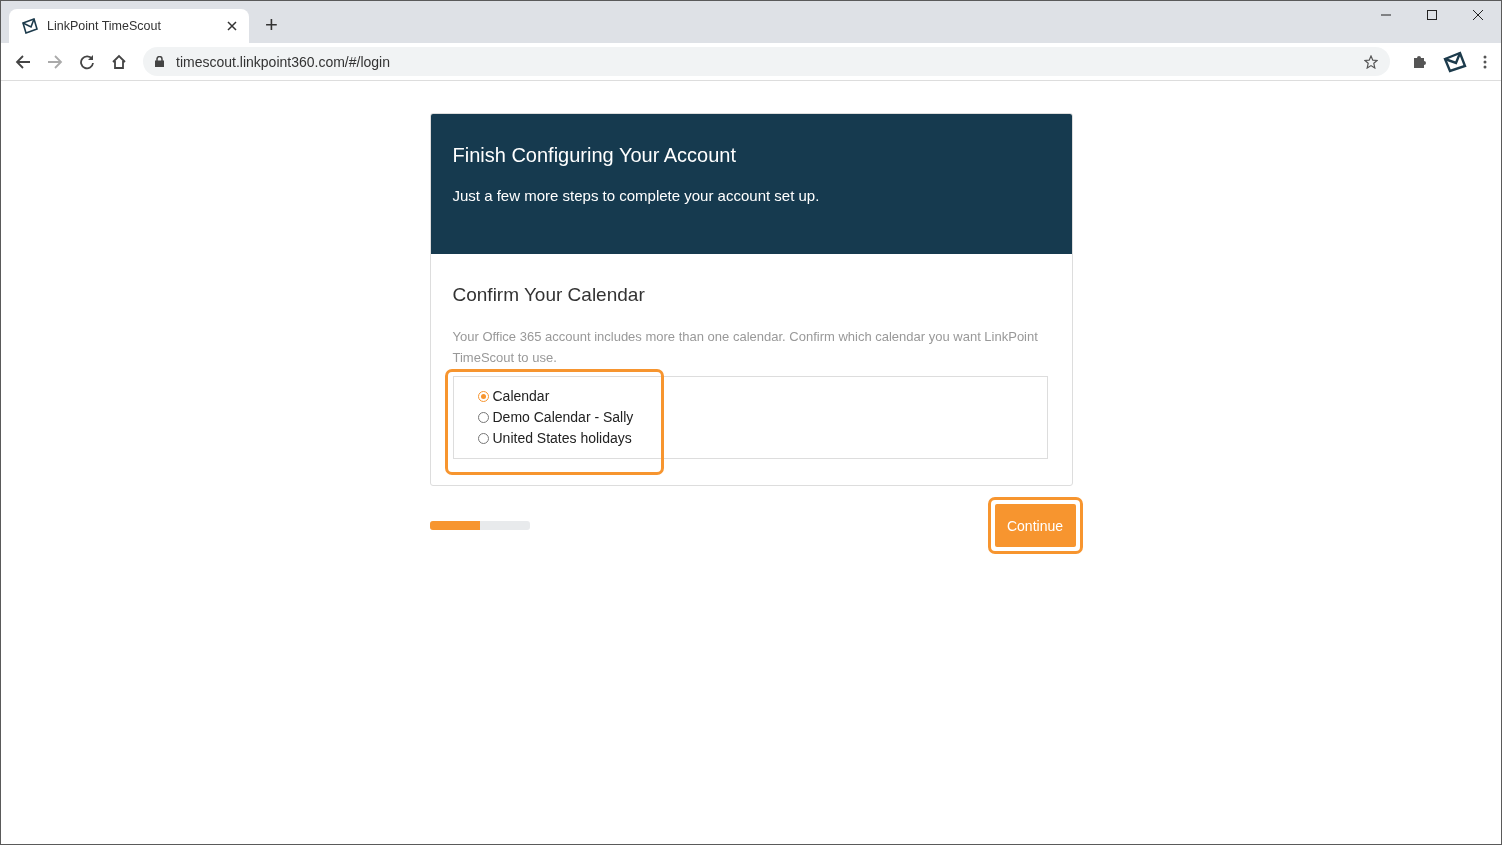 The image size is (1502, 845). I want to click on maximize-icon, so click(1432, 15).